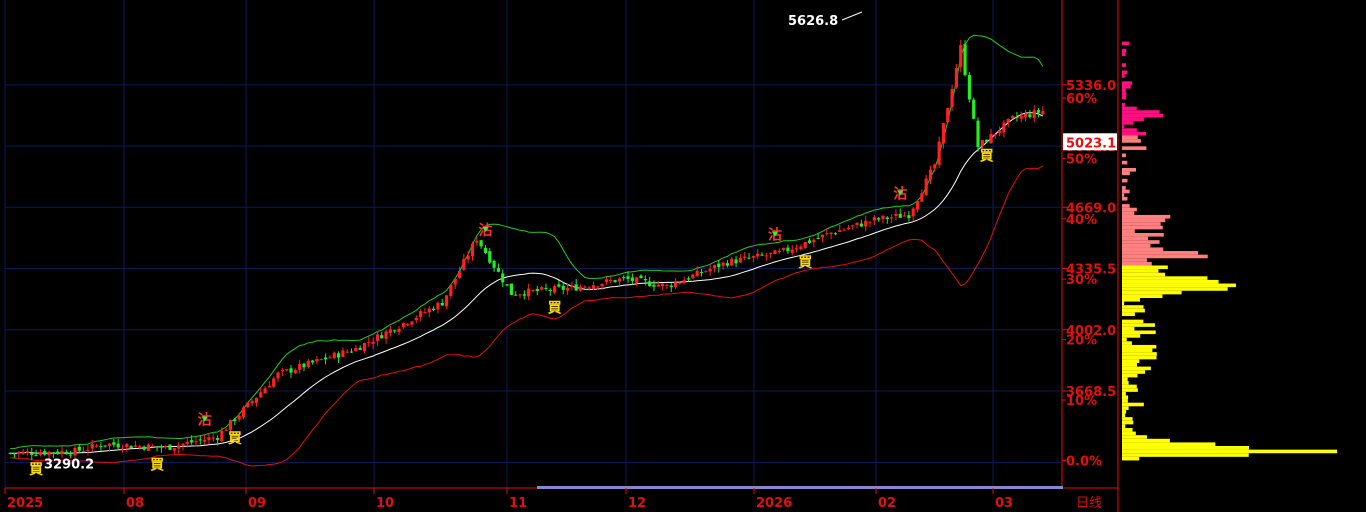  What do you see at coordinates (1081, 159) in the screenshot?
I see `percent-tick-label: 50%` at bounding box center [1081, 159].